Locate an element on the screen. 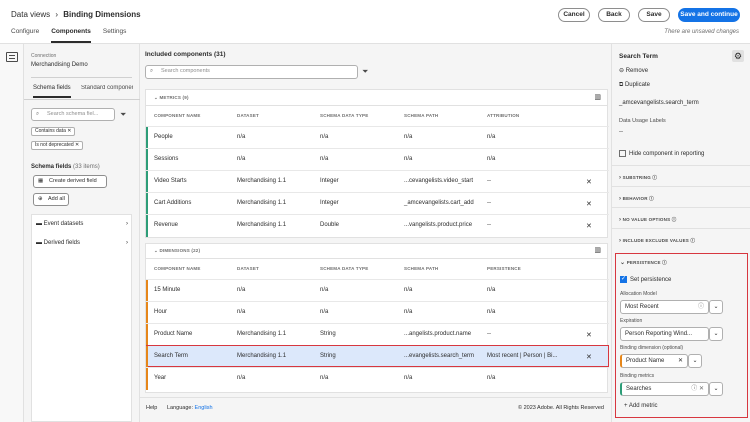 This screenshot has width=750, height=422. folder-derived-fields: ▬ Derived fields › is located at coordinates (82, 243).